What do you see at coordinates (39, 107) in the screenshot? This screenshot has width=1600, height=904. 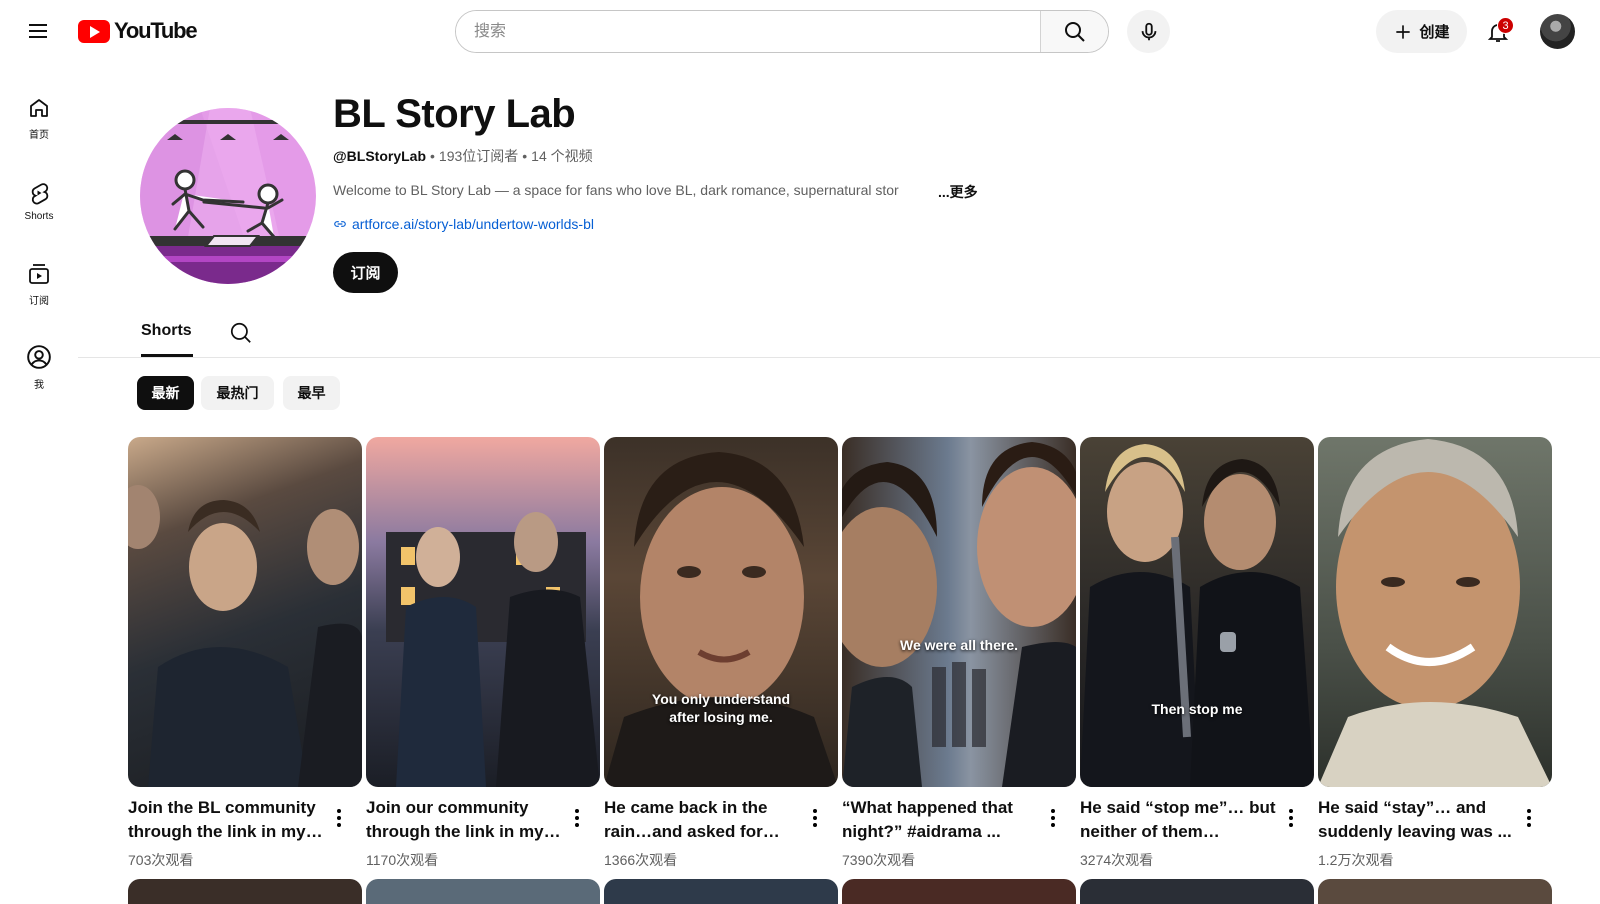 I see `home-icon` at bounding box center [39, 107].